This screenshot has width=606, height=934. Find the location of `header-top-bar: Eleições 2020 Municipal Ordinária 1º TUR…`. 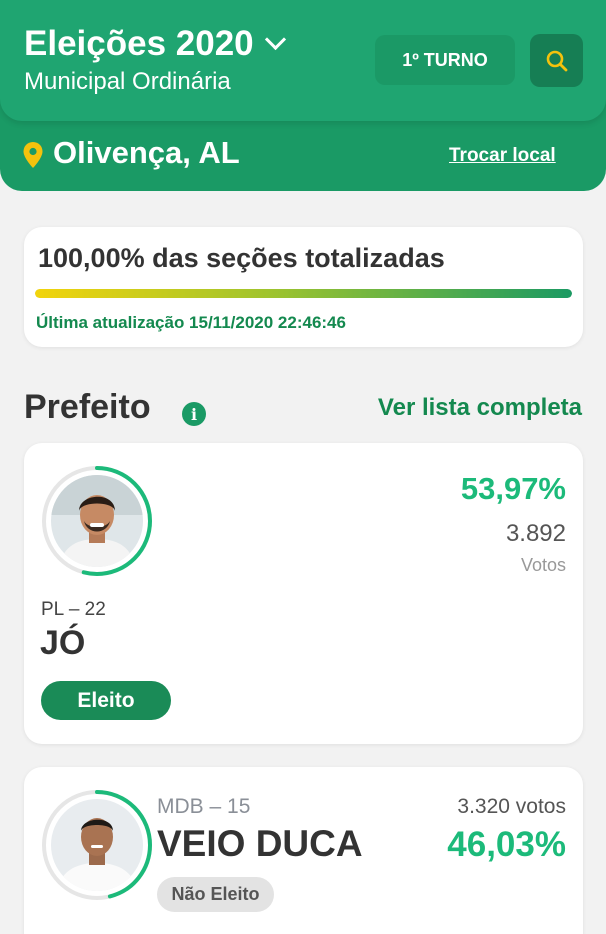

header-top-bar: Eleições 2020 Municipal Ordinária 1º TUR… is located at coordinates (303, 60).